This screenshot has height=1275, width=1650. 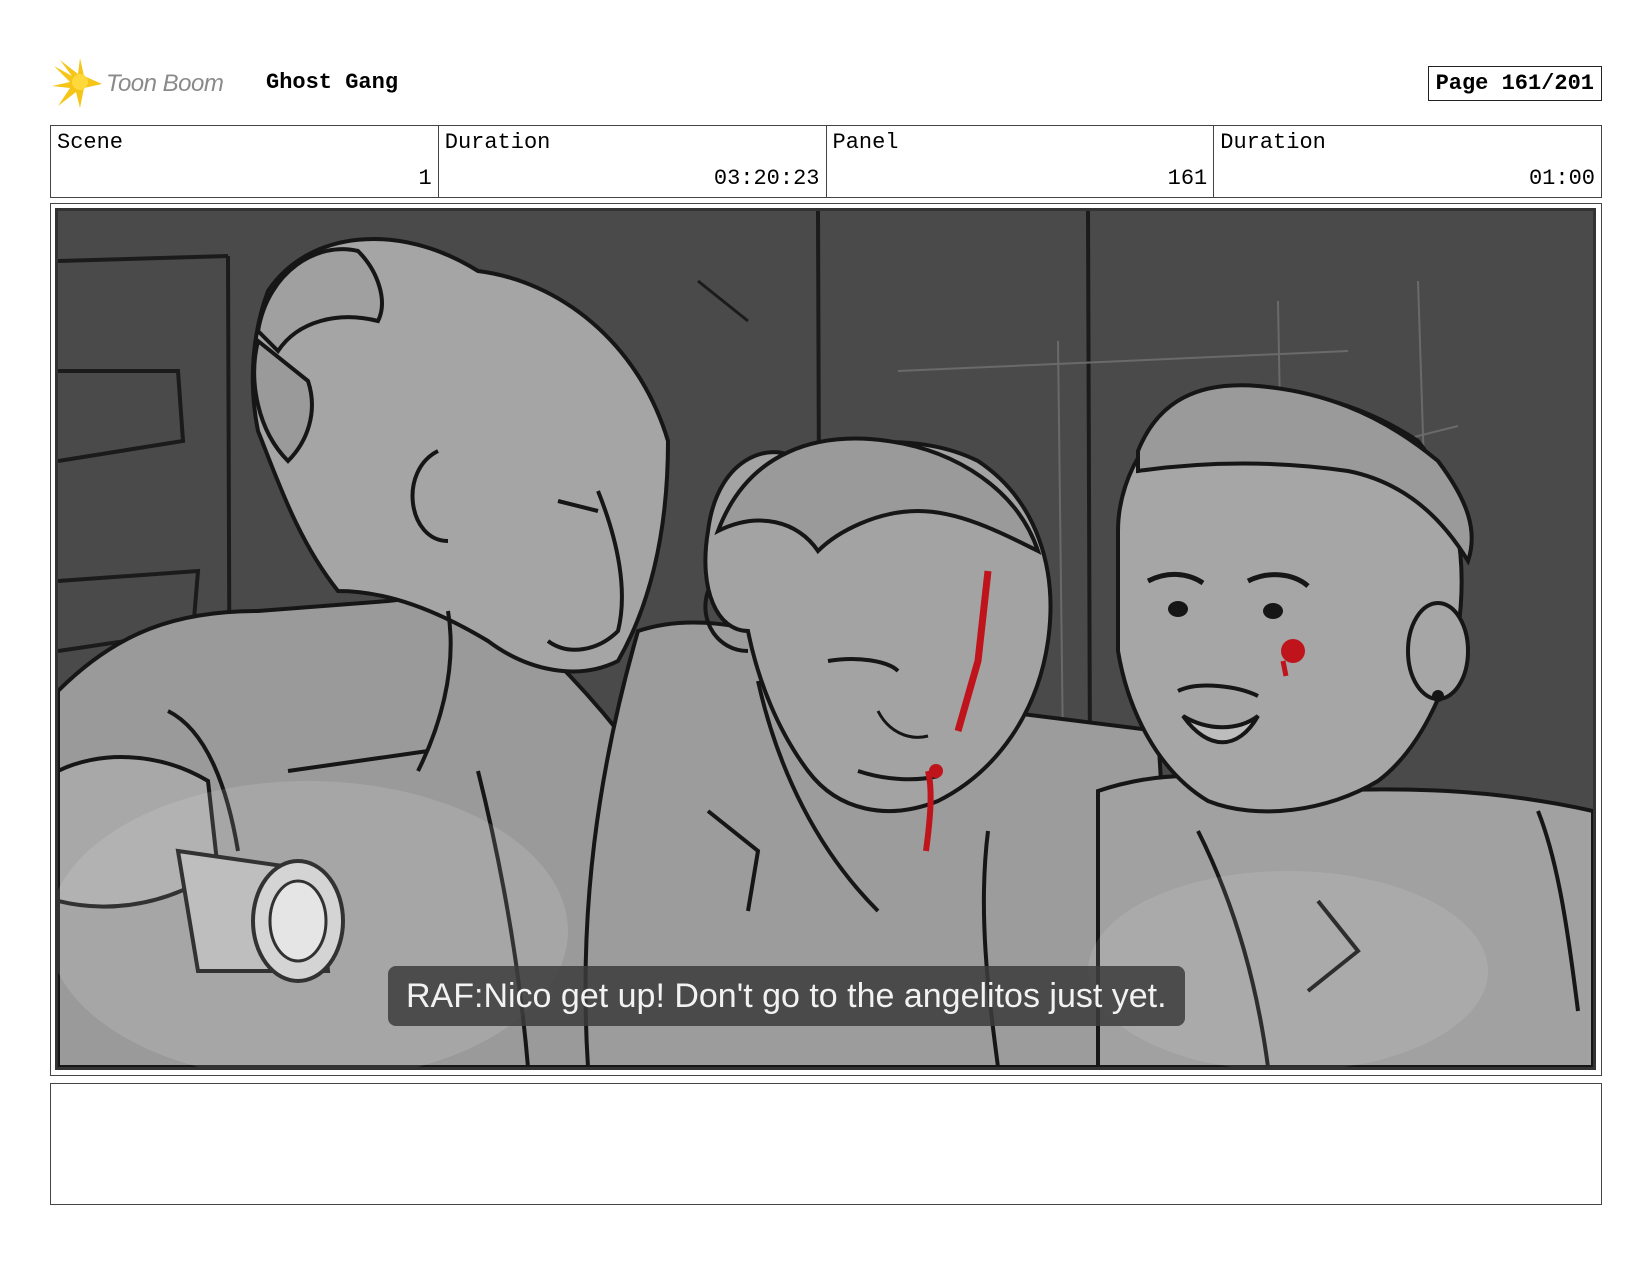 What do you see at coordinates (1021, 161) in the screenshot?
I see `panel-cell: Panel 161` at bounding box center [1021, 161].